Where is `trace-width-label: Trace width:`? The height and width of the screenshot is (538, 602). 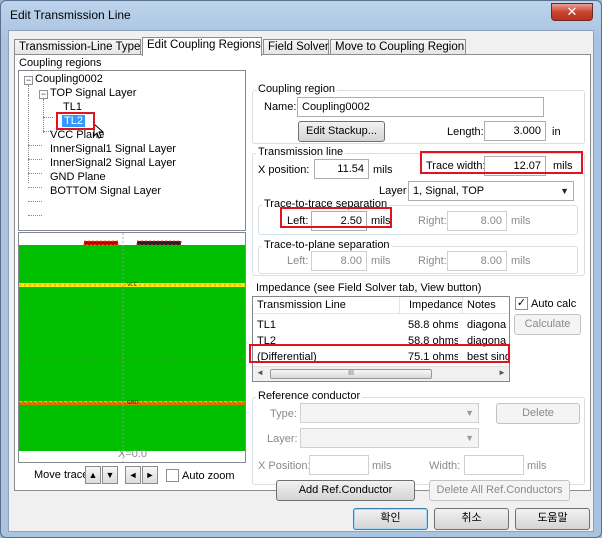 trace-width-label: Trace width: is located at coordinates (456, 166).